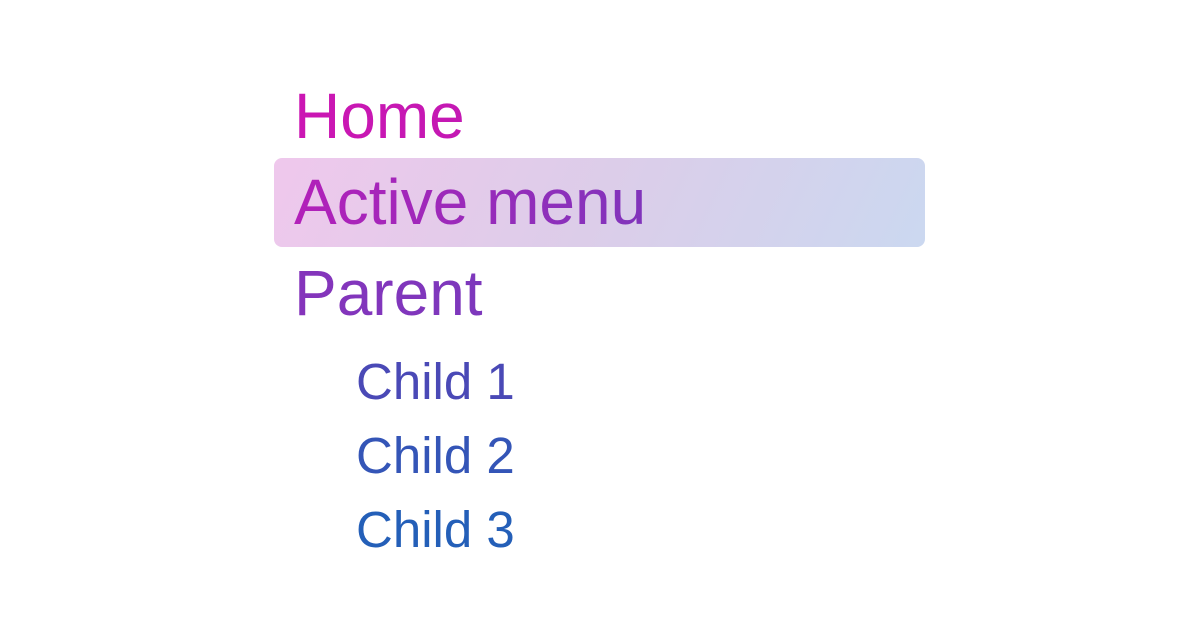 This screenshot has width=1200, height=630. Describe the element at coordinates (435, 530) in the screenshot. I see `menu-item-child-3: Child 3` at that location.